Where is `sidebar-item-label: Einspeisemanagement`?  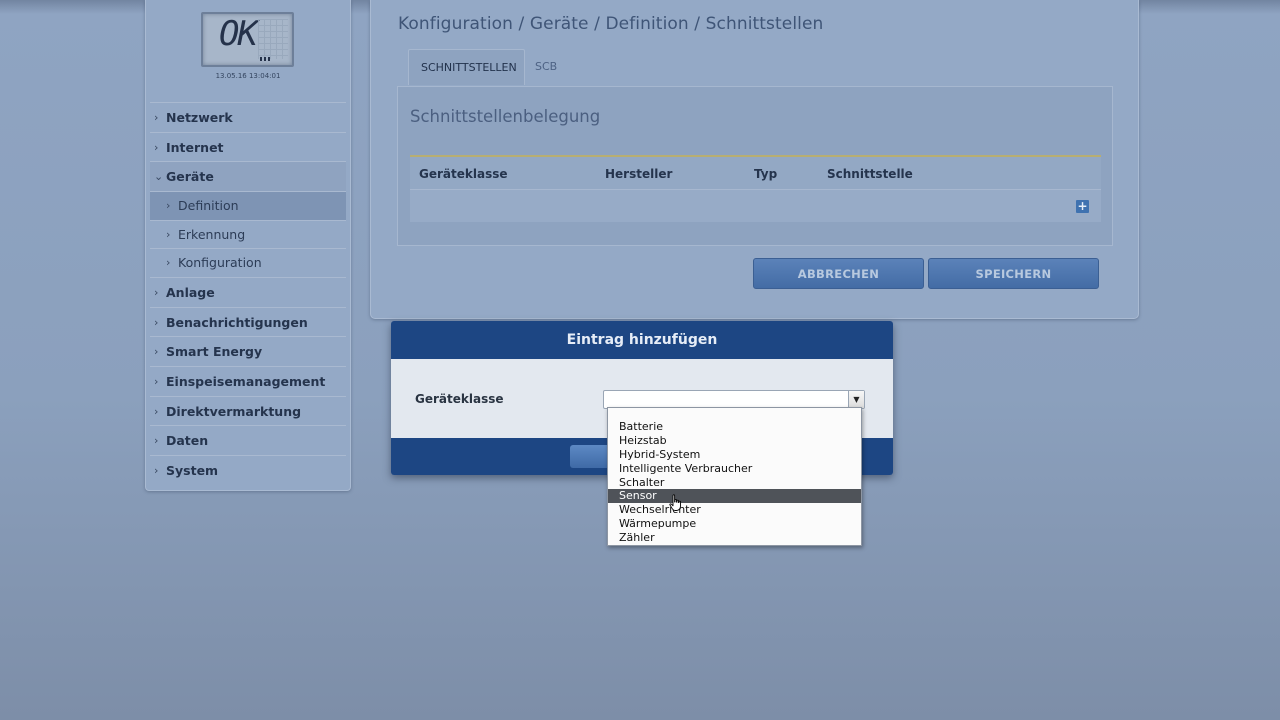
sidebar-item-label: Einspeisemanagement is located at coordinates (246, 381).